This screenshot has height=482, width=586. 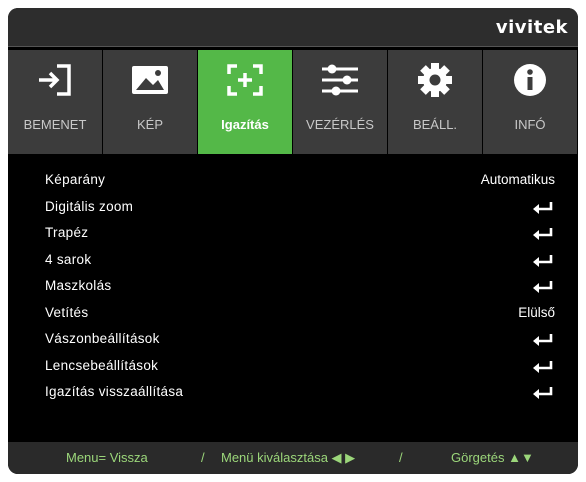 What do you see at coordinates (492, 457) in the screenshot?
I see `footer-scroll-hint: Görgetés ▲▼` at bounding box center [492, 457].